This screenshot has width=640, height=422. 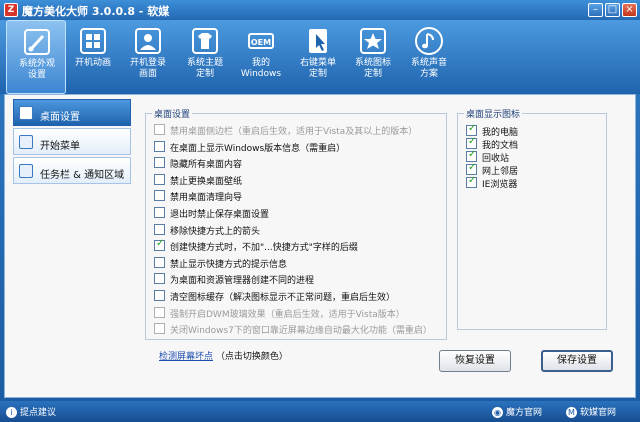 I want to click on info-icon: i, so click(x=11, y=412).